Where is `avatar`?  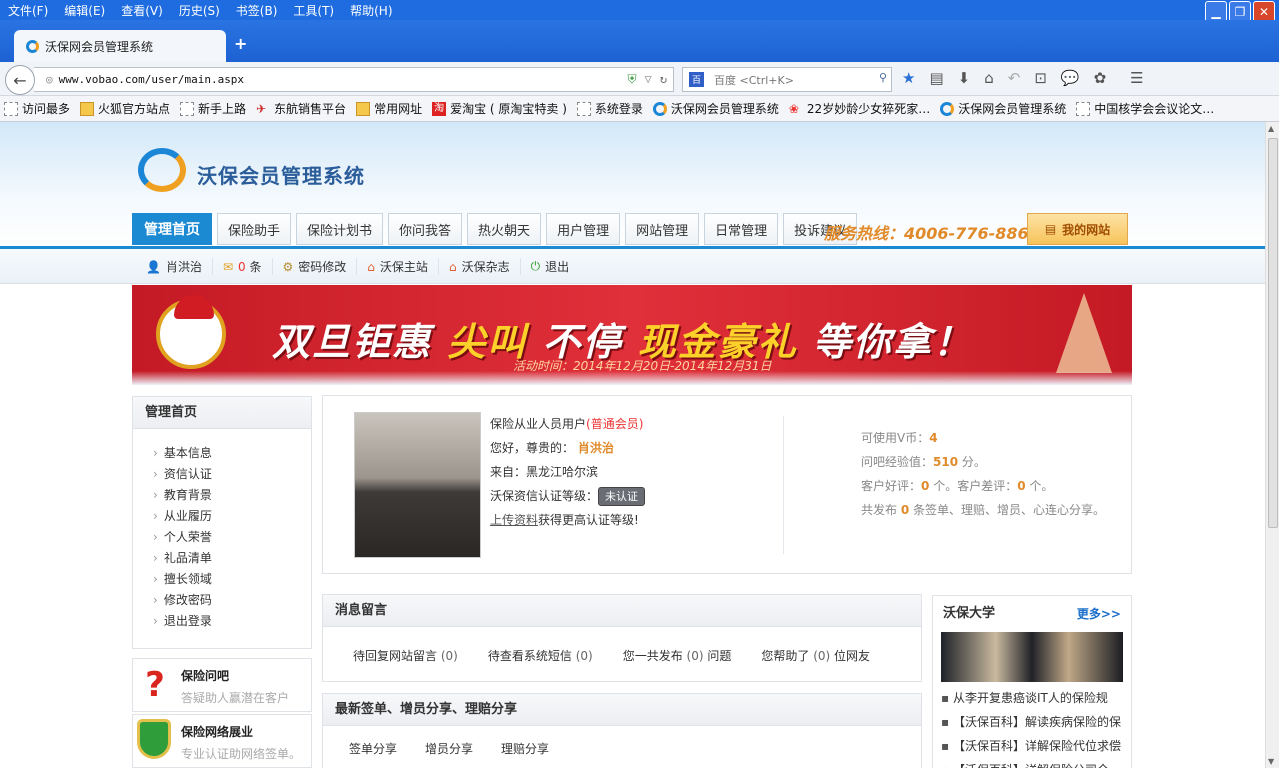
avatar is located at coordinates (417, 485).